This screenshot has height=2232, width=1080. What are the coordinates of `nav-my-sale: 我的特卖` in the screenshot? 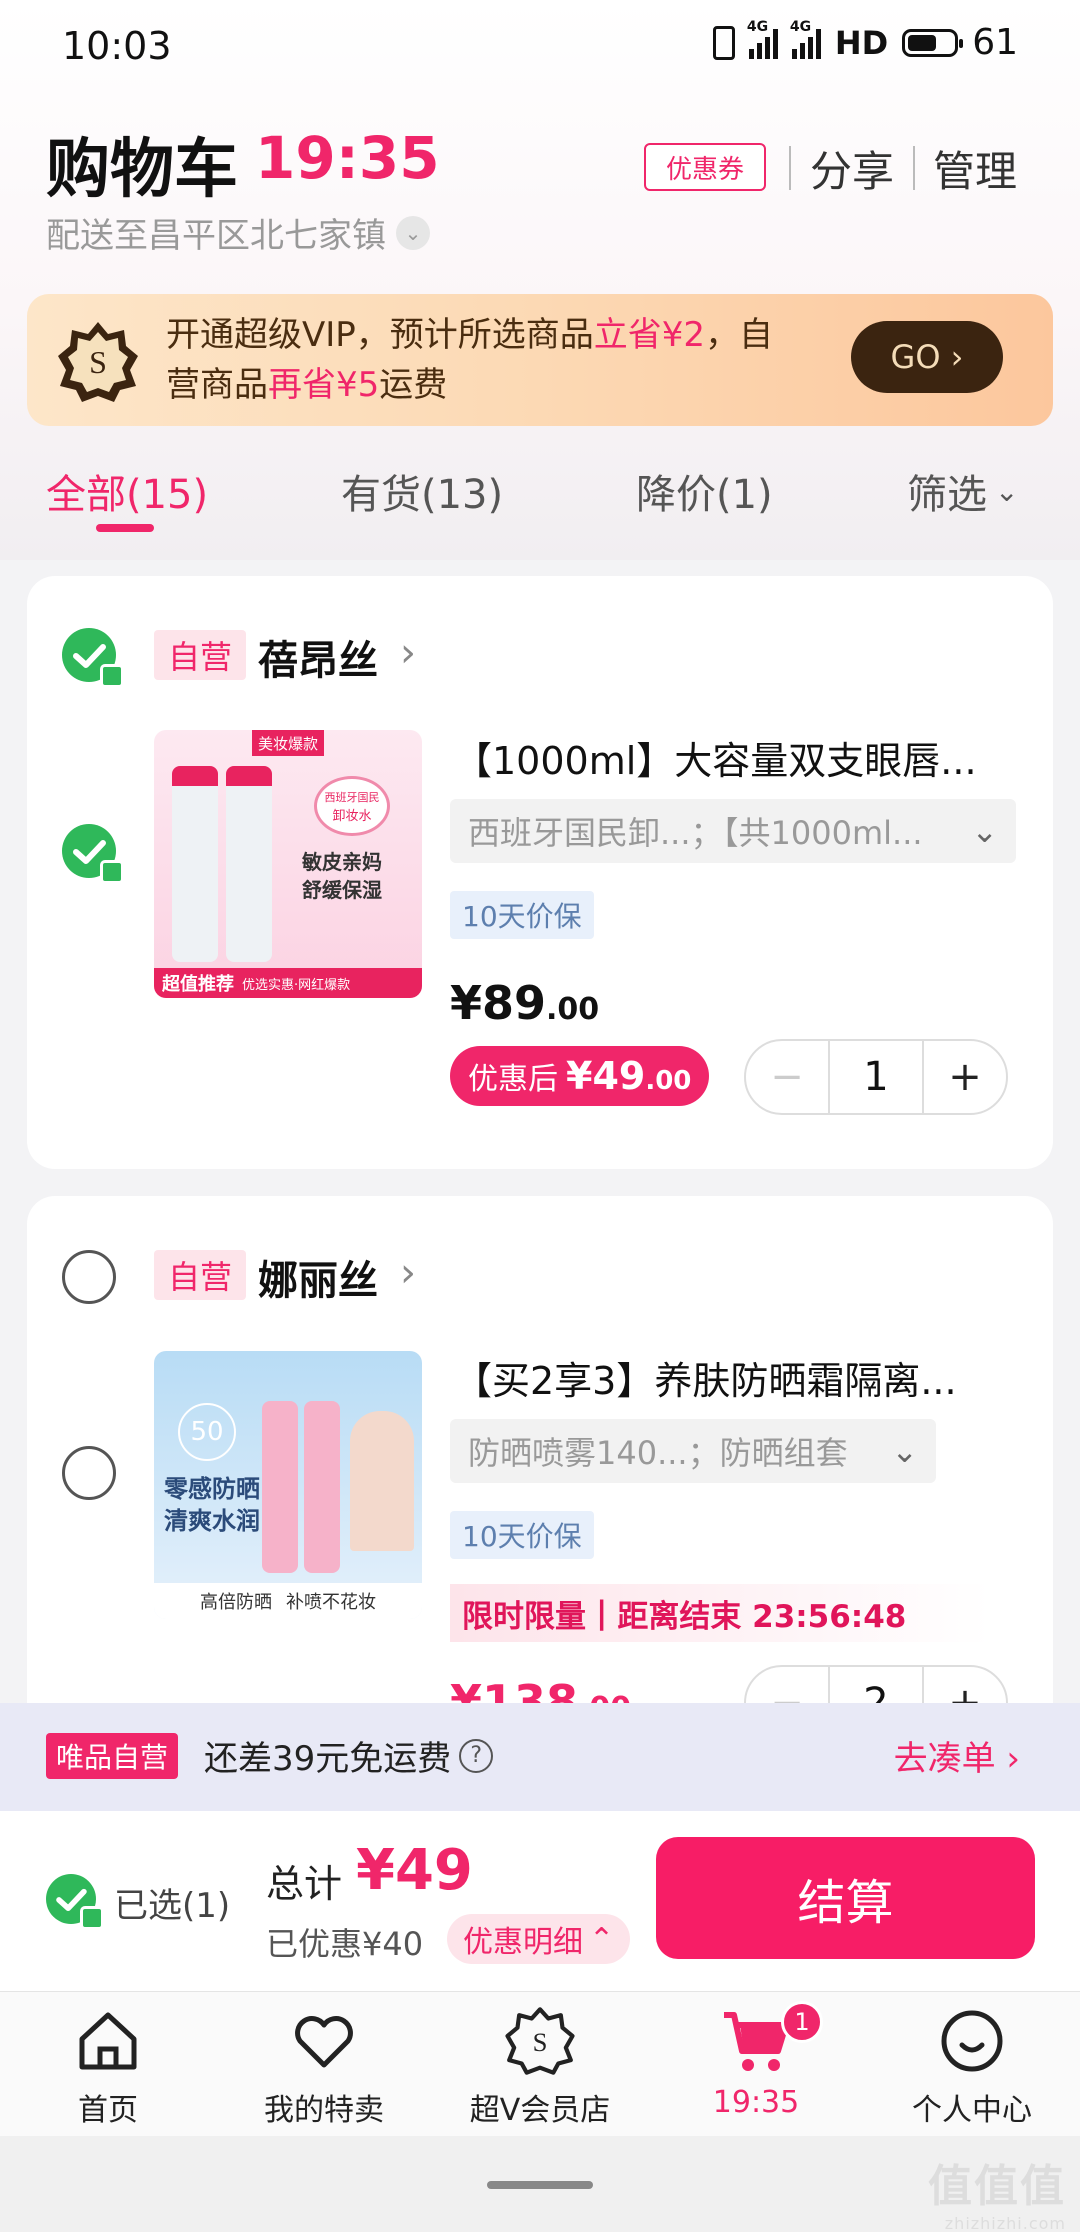 It's located at (324, 2067).